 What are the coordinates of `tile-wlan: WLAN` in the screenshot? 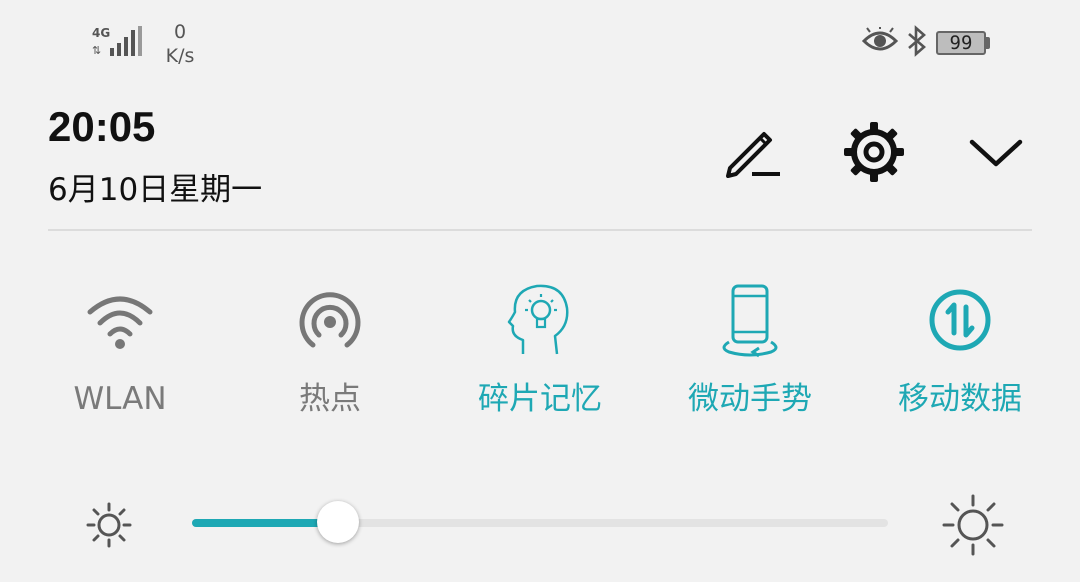 It's located at (120, 353).